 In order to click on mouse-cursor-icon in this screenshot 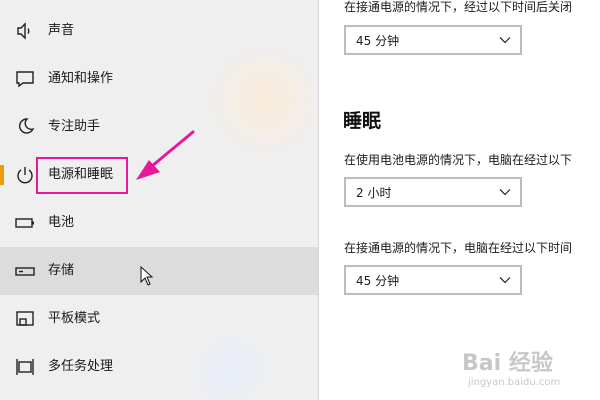, I will do `click(147, 276)`.